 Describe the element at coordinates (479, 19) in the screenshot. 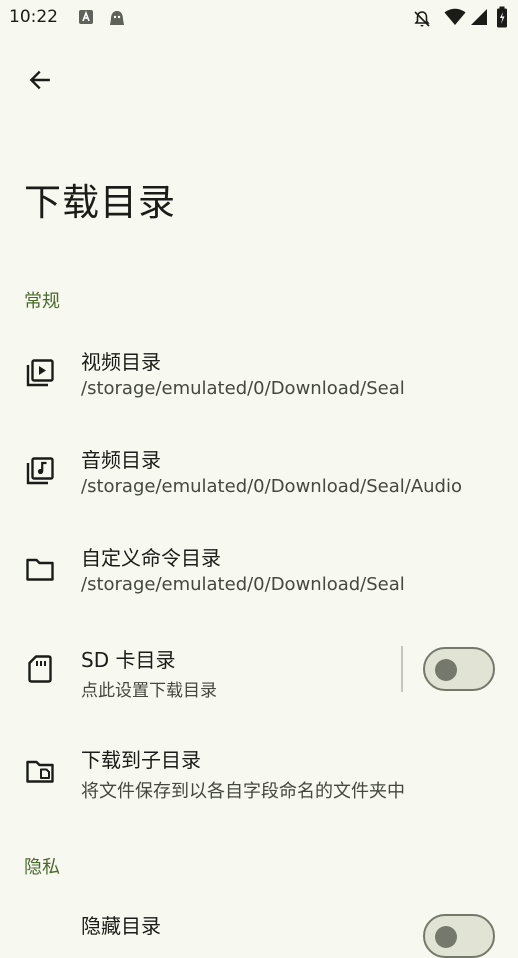

I see `cellular-signal-icon` at that location.